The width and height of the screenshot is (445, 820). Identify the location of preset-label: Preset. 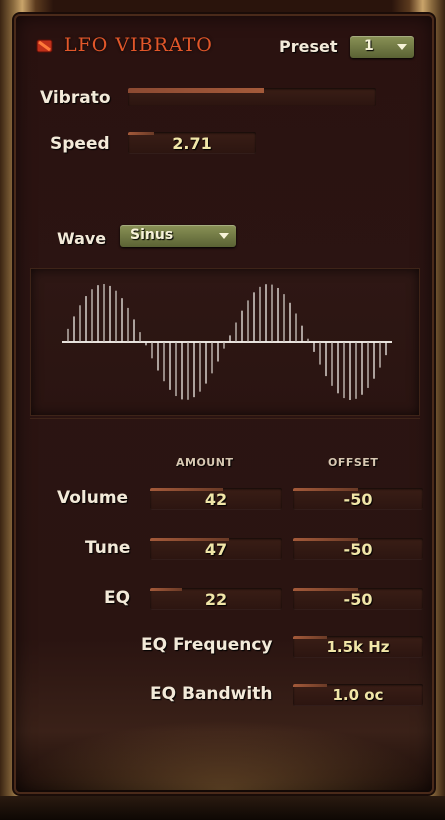
(308, 46).